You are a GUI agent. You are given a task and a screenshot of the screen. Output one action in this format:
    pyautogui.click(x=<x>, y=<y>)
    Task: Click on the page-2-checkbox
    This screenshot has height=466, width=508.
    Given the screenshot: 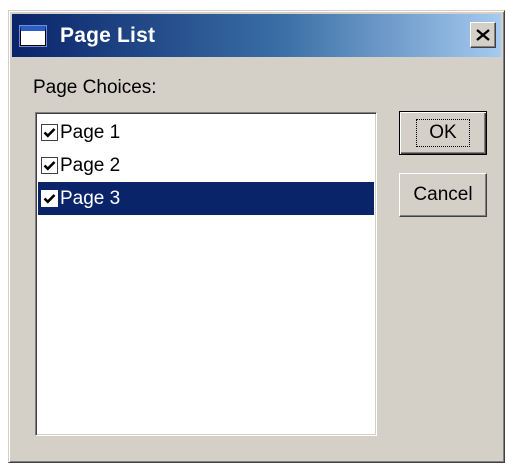 What is the action you would take?
    pyautogui.click(x=49, y=165)
    